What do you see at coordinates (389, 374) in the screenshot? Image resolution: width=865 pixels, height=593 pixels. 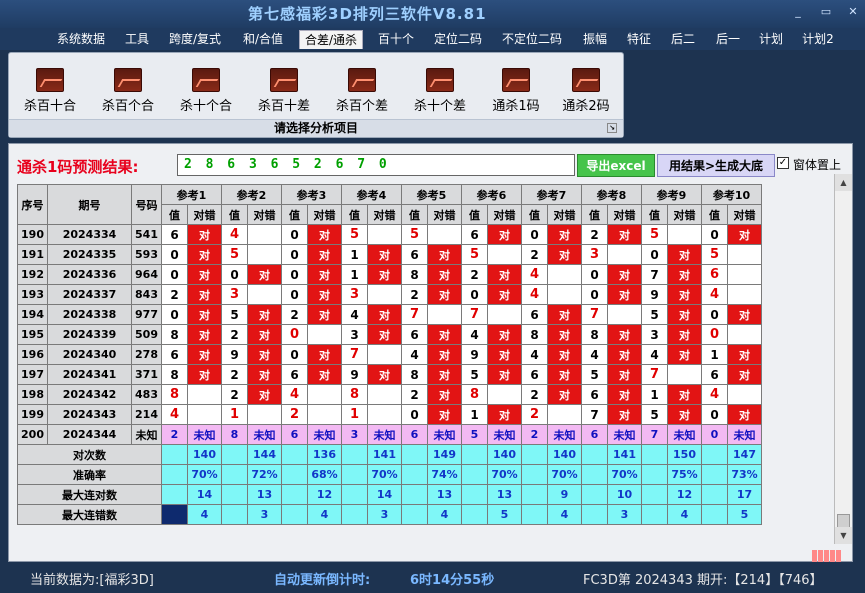 I see `table-row: 197 2024341 371 8 对 2 对 6 对 9 对 8 对 5 对 6 对 5 对 7 6 对` at bounding box center [389, 374].